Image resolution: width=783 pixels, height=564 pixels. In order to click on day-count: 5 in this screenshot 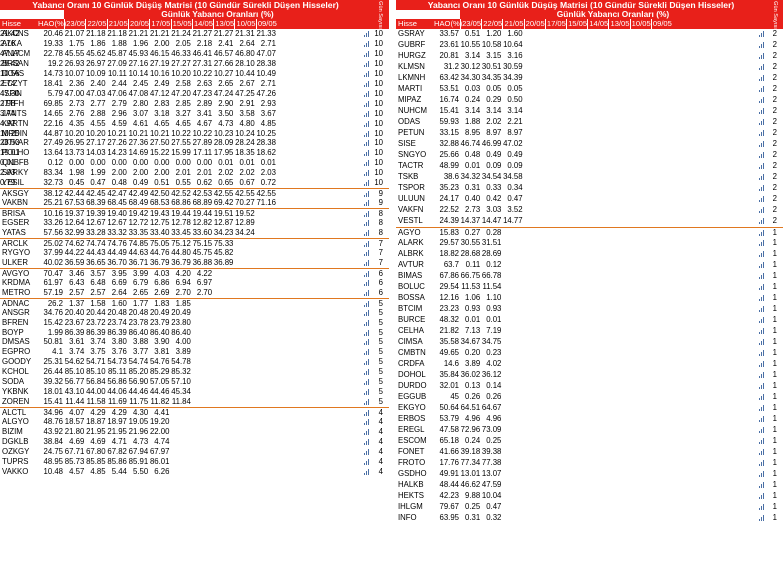, I will do `click(380, 352)`.